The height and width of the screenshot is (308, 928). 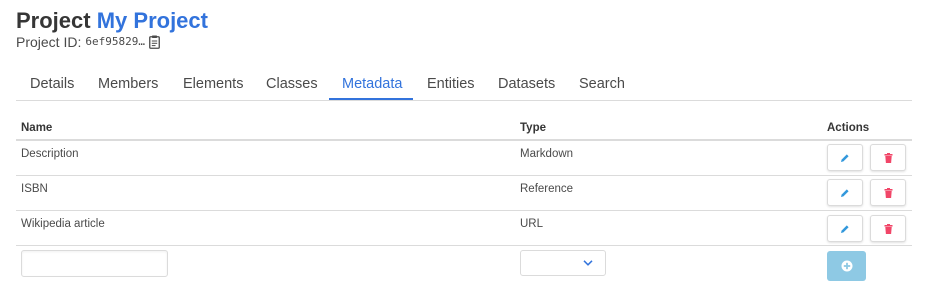 What do you see at coordinates (213, 84) in the screenshot?
I see `tab-elements: Elements` at bounding box center [213, 84].